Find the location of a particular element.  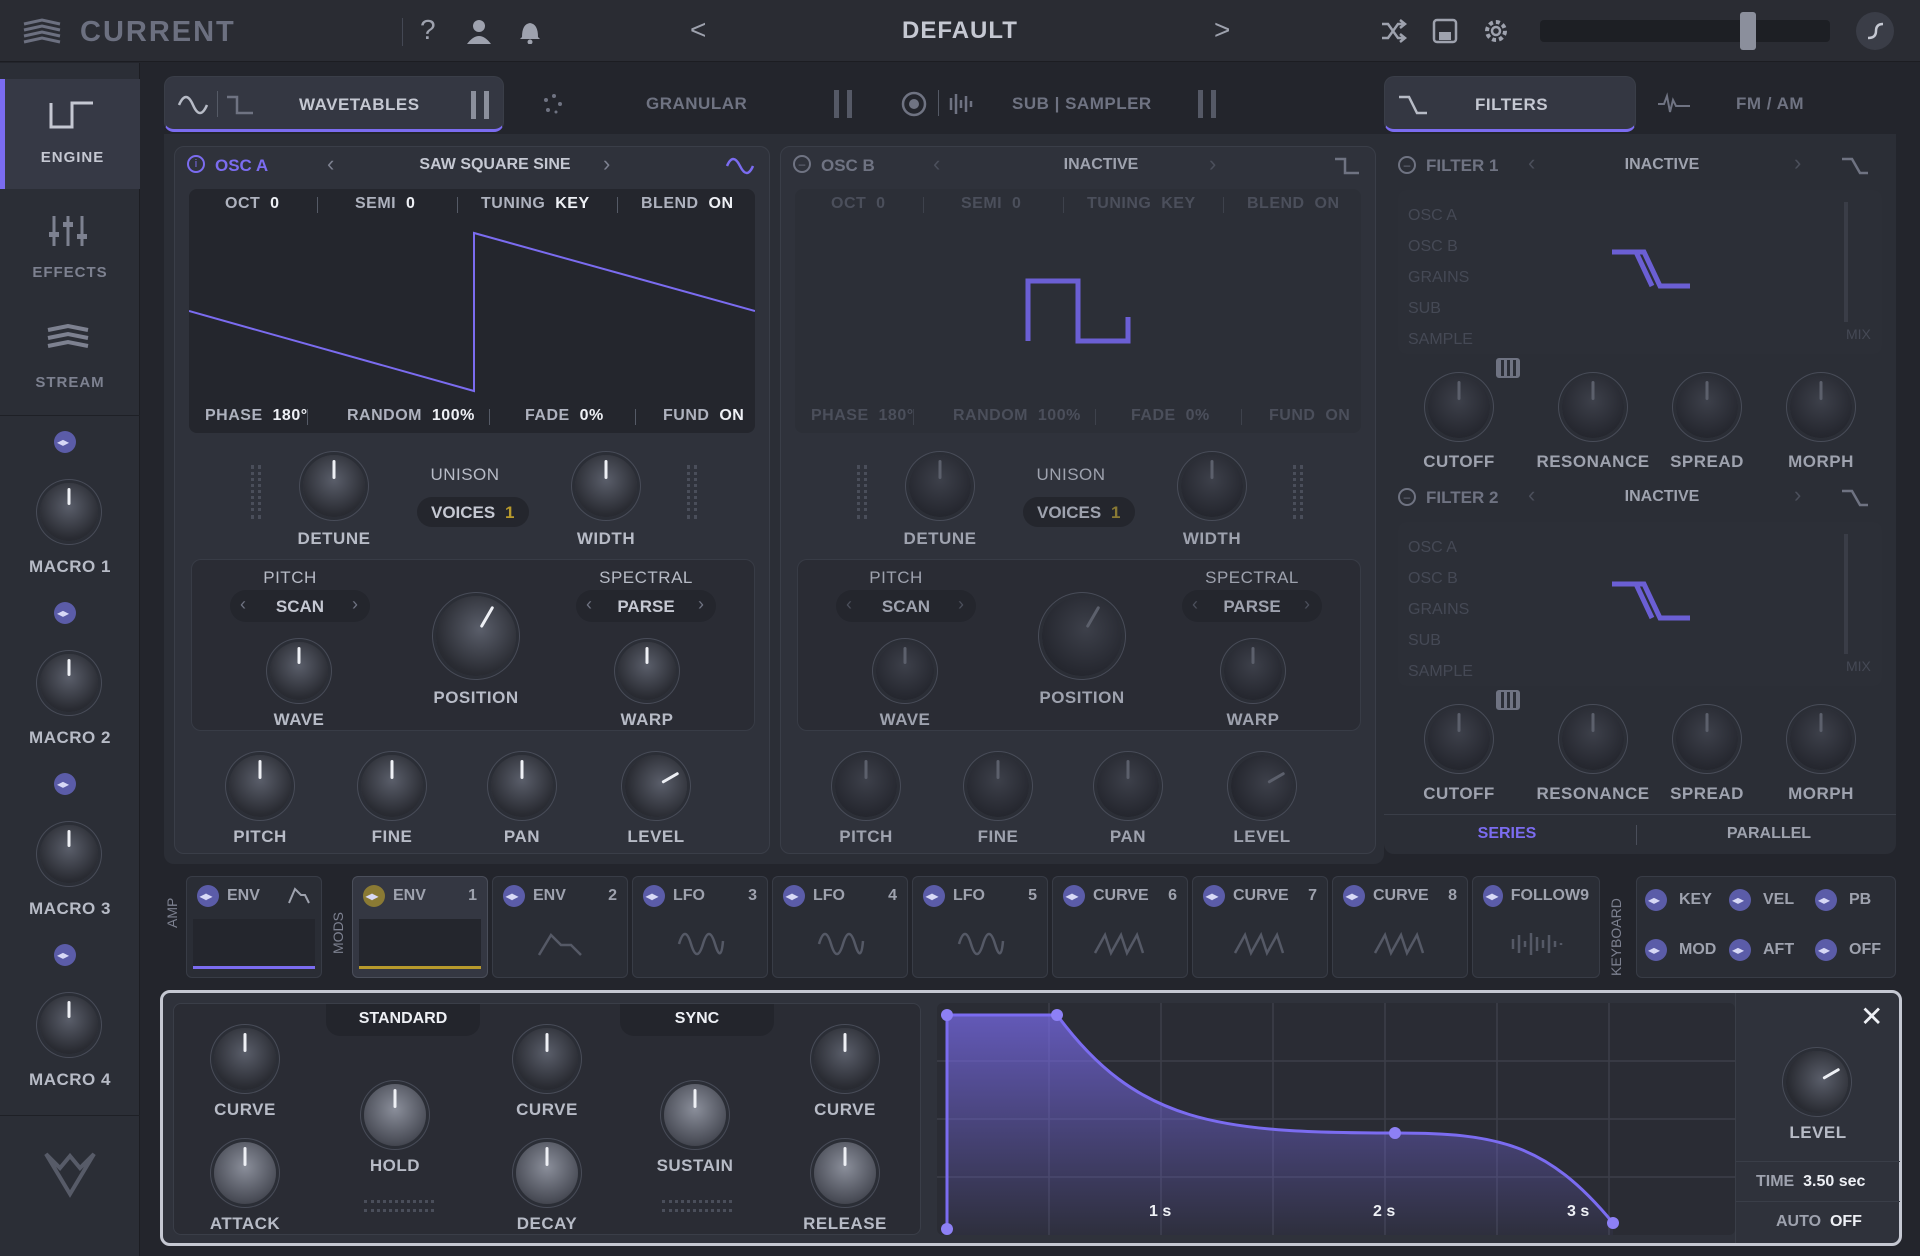

decay-knob is located at coordinates (547, 1173).